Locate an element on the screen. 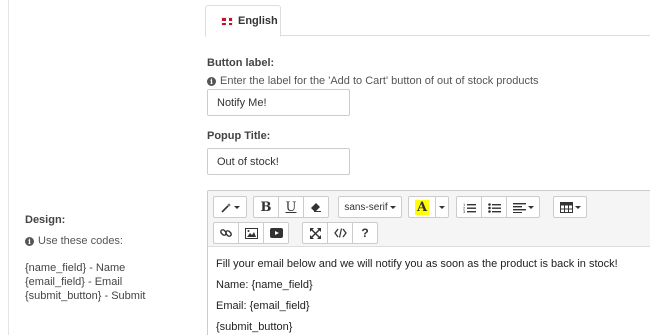  underline-button: U is located at coordinates (291, 207).